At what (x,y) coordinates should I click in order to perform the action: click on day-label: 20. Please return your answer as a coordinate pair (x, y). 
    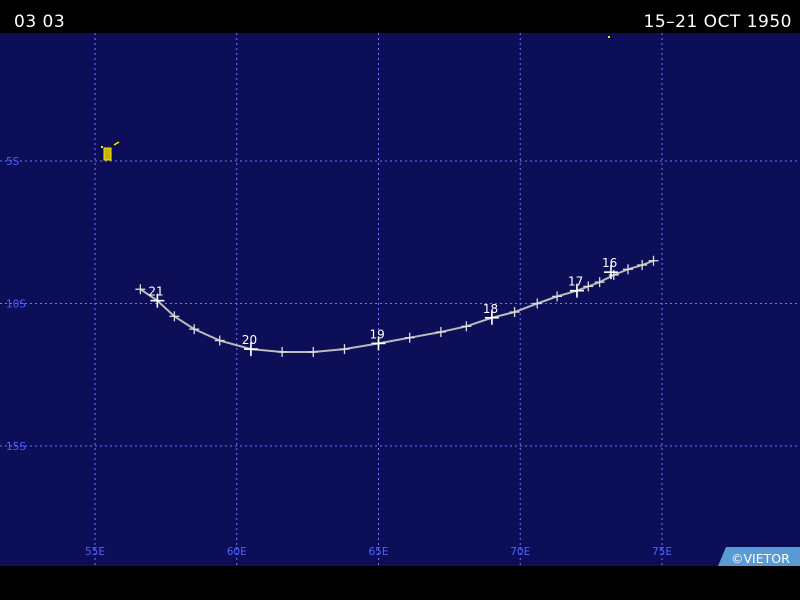
    Looking at the image, I should click on (249, 340).